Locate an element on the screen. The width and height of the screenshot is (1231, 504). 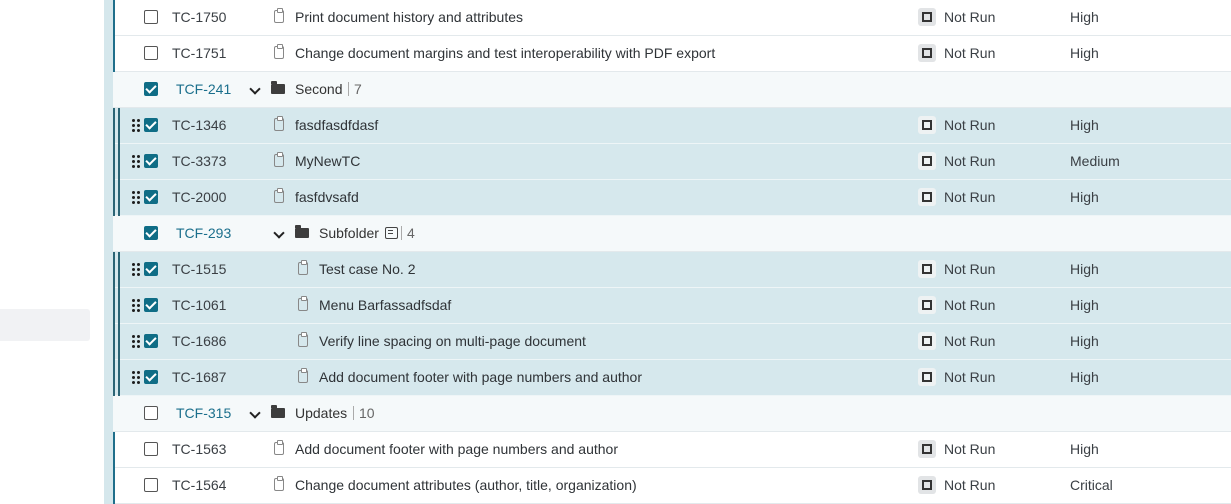
count-separator is located at coordinates (353, 413).